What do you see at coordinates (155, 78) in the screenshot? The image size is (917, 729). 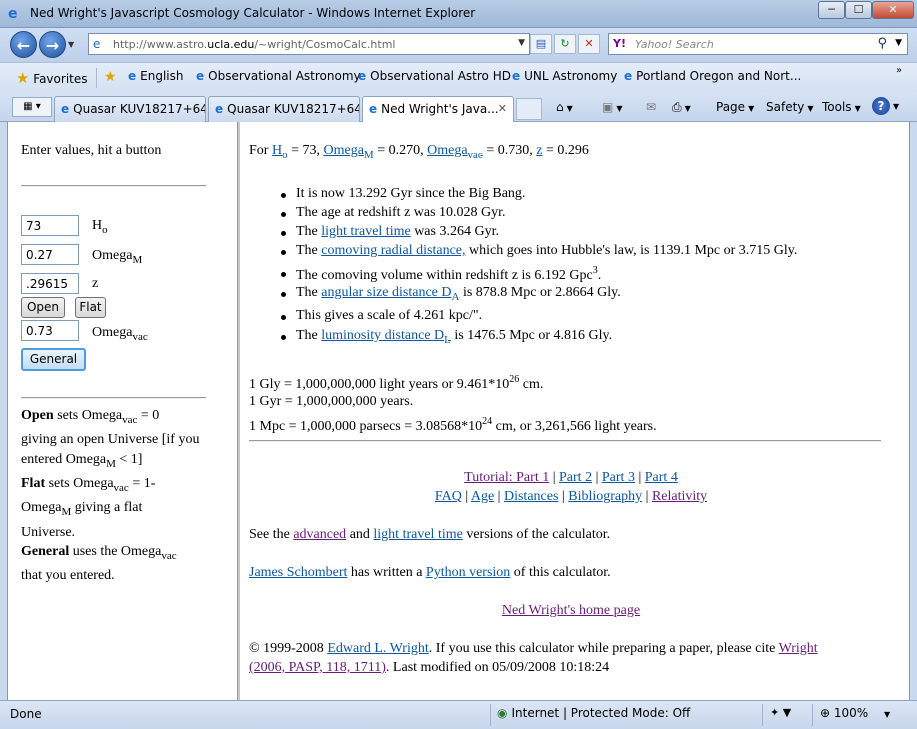 I see `favorite-link-english: e English` at bounding box center [155, 78].